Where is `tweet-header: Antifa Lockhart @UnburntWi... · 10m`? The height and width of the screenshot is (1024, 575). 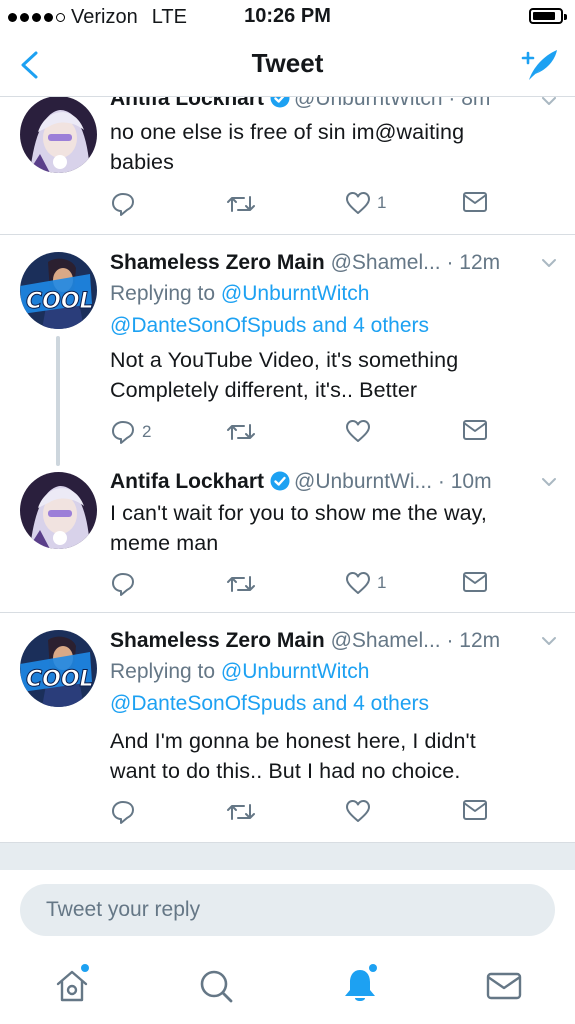
tweet-header: Antifa Lockhart @UnburntWi... · 10m is located at coordinates (335, 482).